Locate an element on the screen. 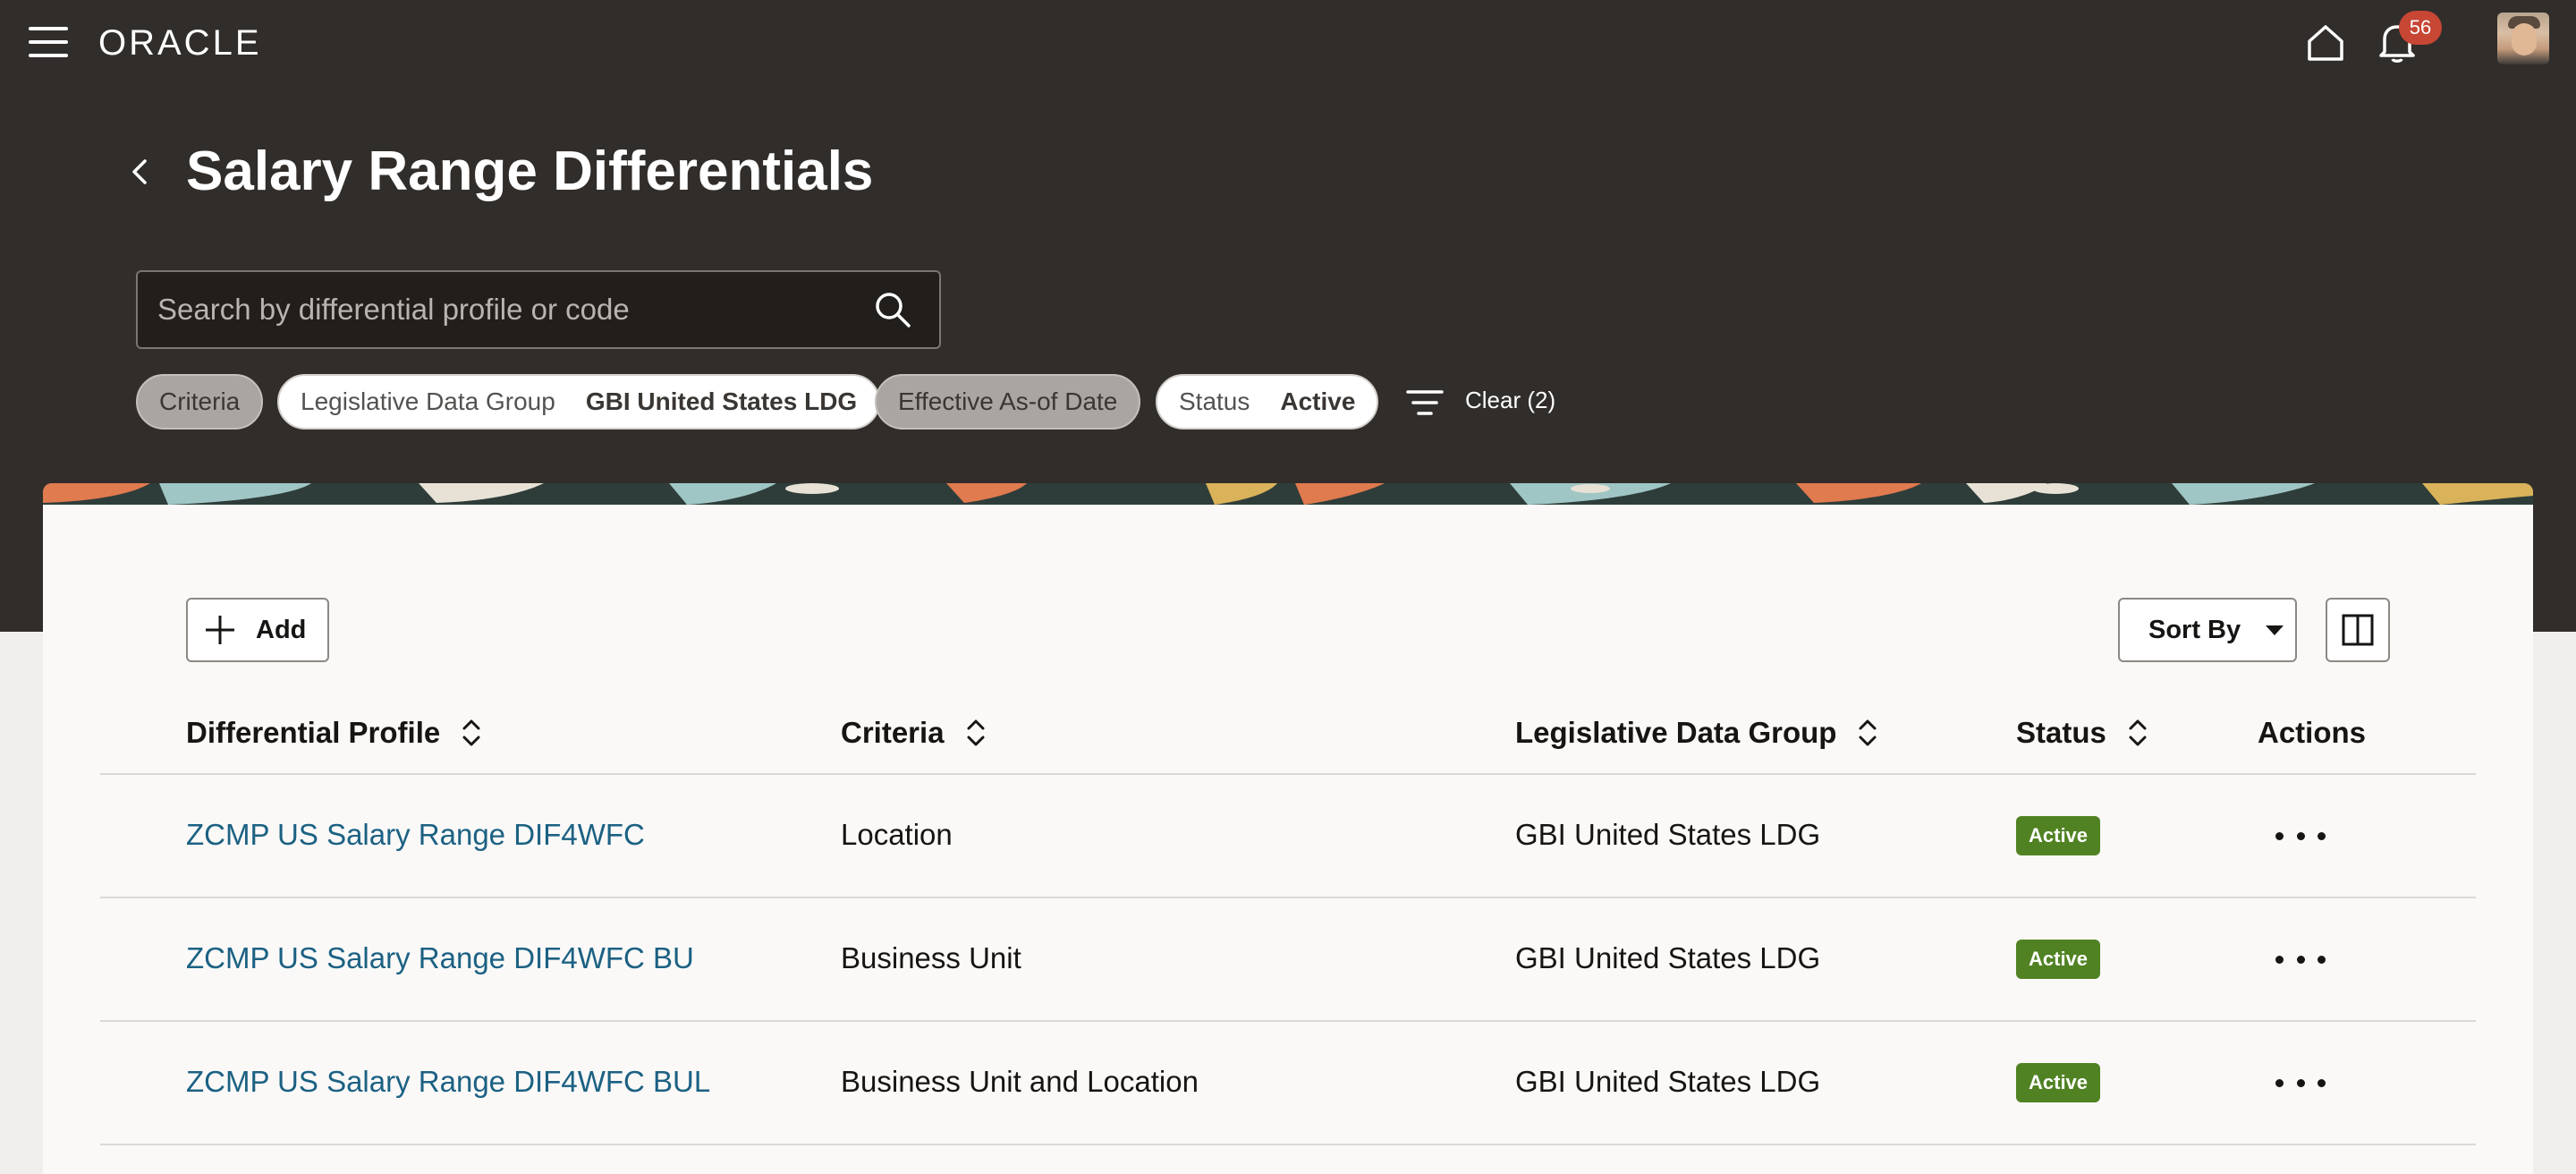  differential-profile-link: ZCMP US Salary Range DIF4WFC BUL is located at coordinates (448, 1082).